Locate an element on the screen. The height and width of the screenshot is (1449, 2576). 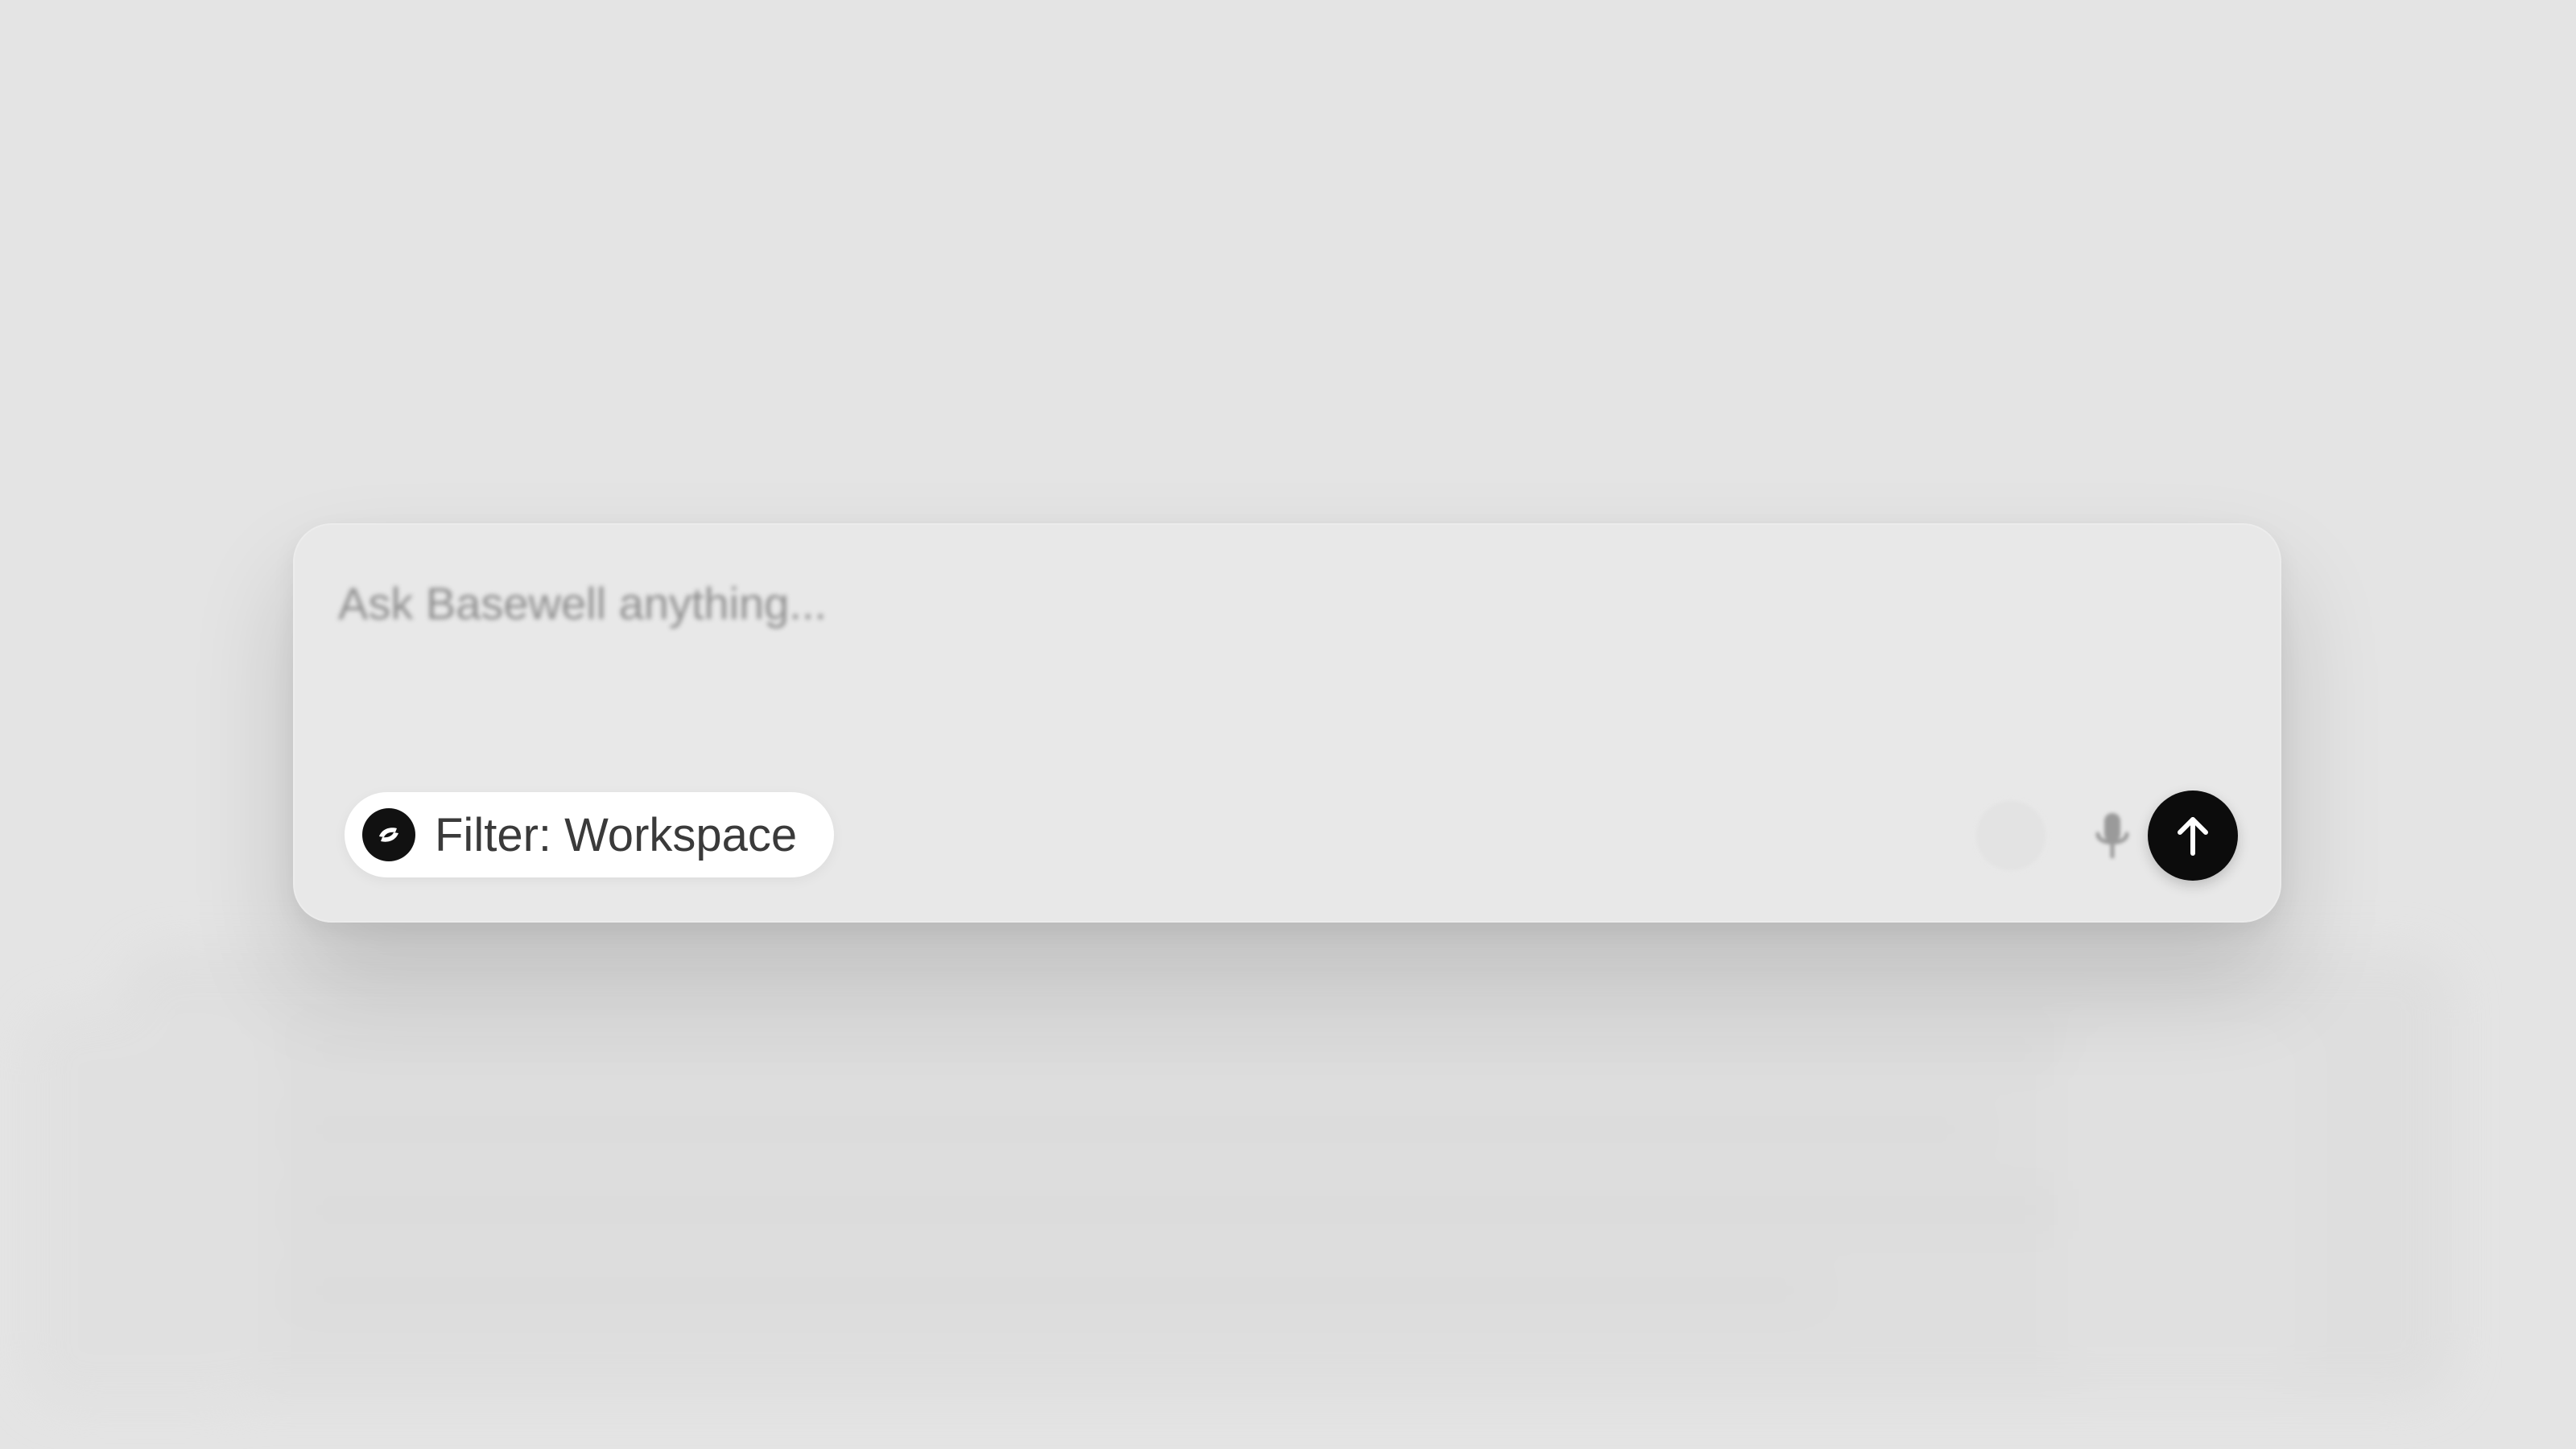
filter-chip: Filter: Workspace is located at coordinates (590, 834).